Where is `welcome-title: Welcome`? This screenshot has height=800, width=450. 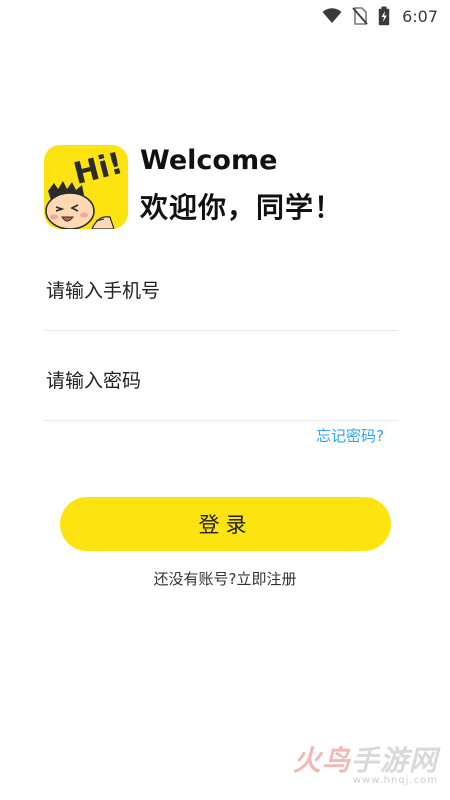
welcome-title: Welcome is located at coordinates (209, 160).